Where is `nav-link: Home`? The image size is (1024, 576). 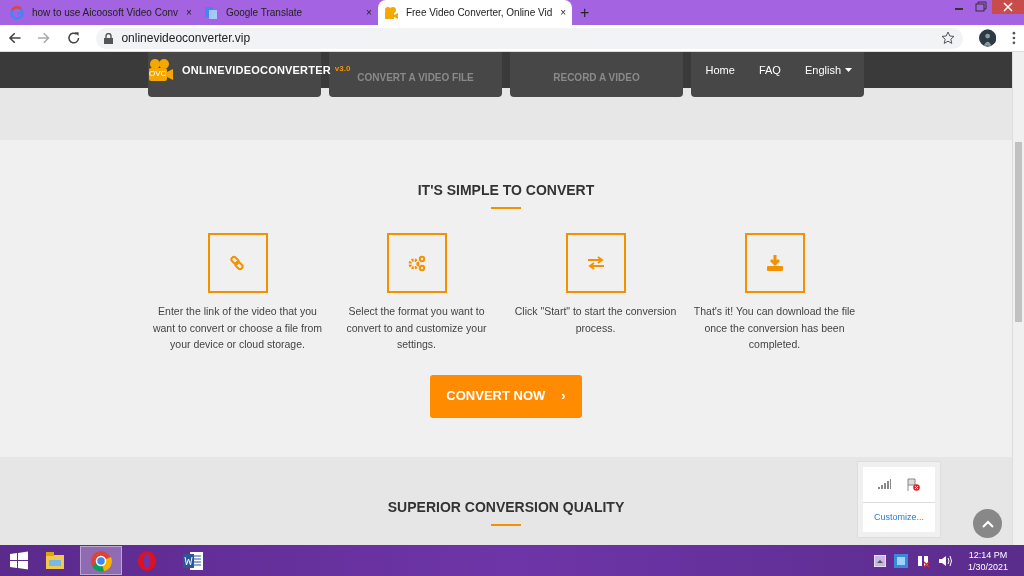 nav-link: Home is located at coordinates (720, 70).